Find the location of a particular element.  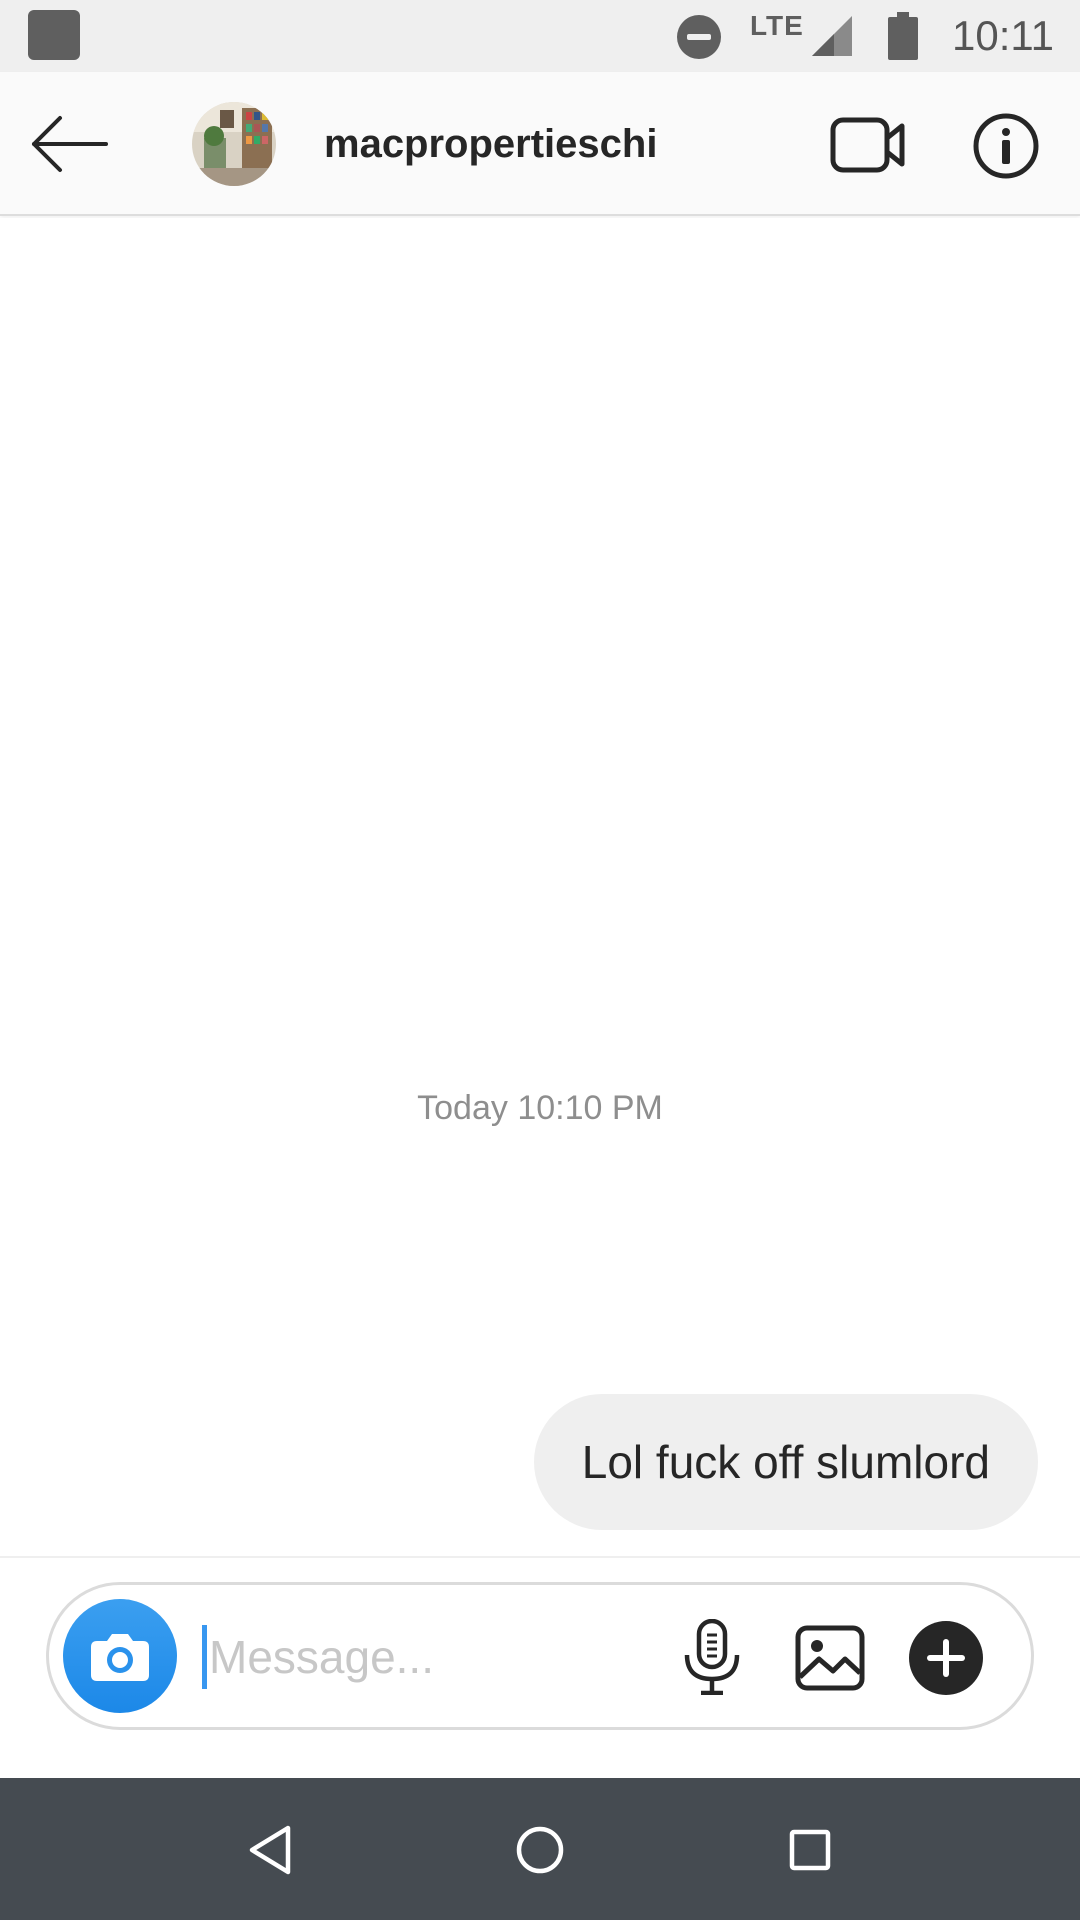

nav-home-button is located at coordinates (540, 1850).